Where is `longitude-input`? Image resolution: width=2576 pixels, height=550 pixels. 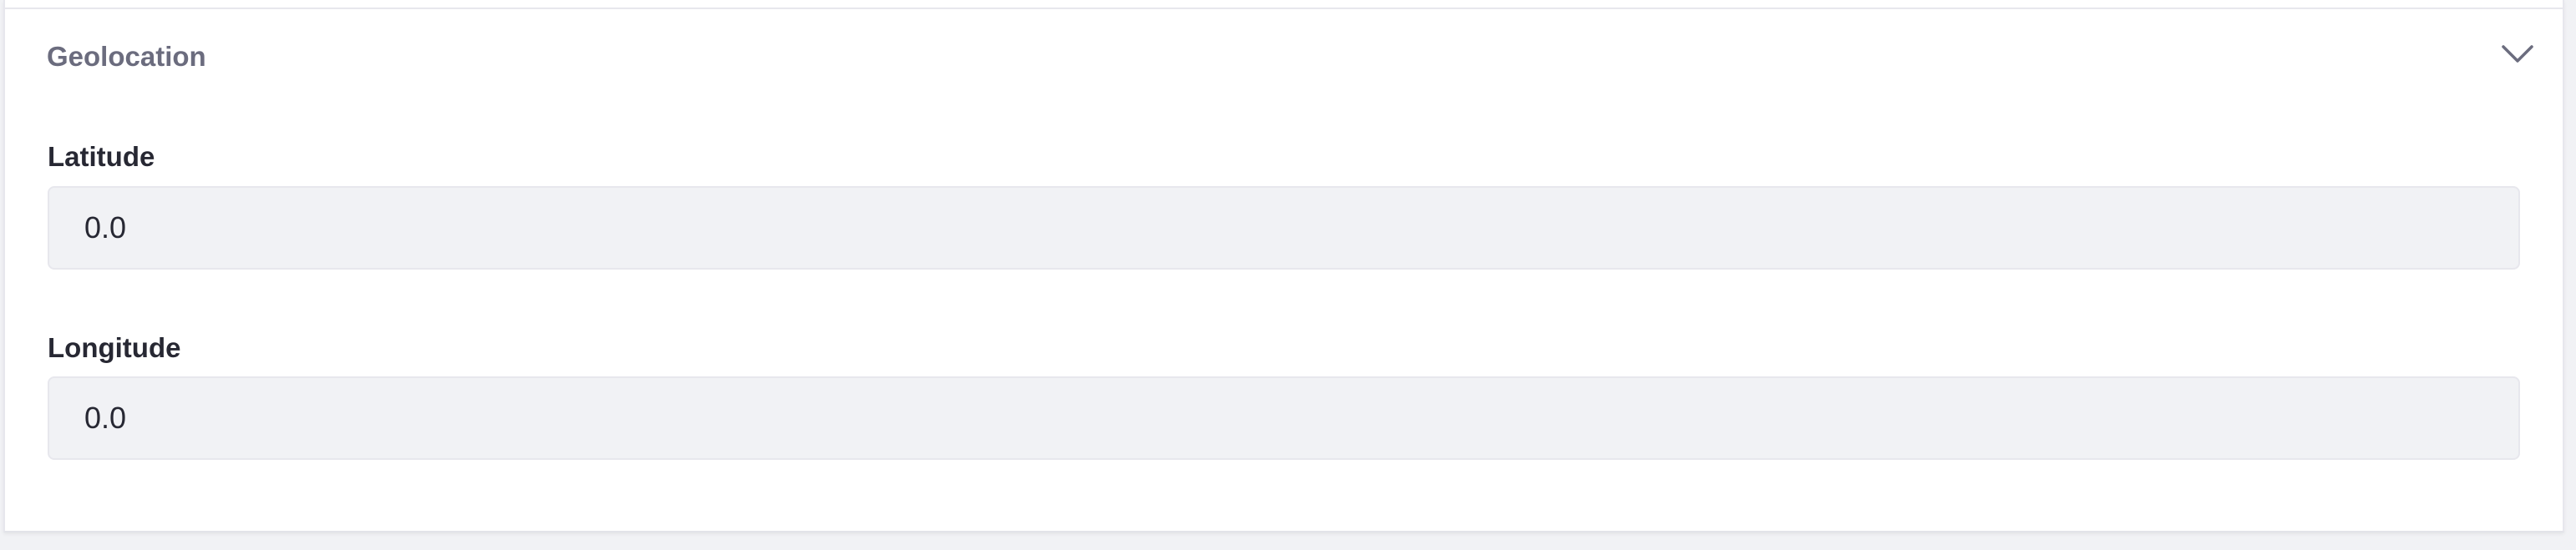
longitude-input is located at coordinates (1284, 418).